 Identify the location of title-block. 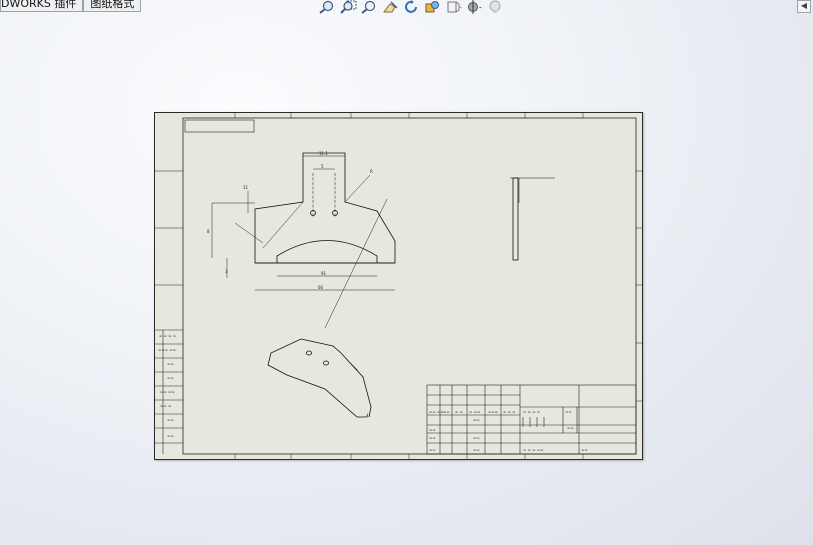
(531, 419).